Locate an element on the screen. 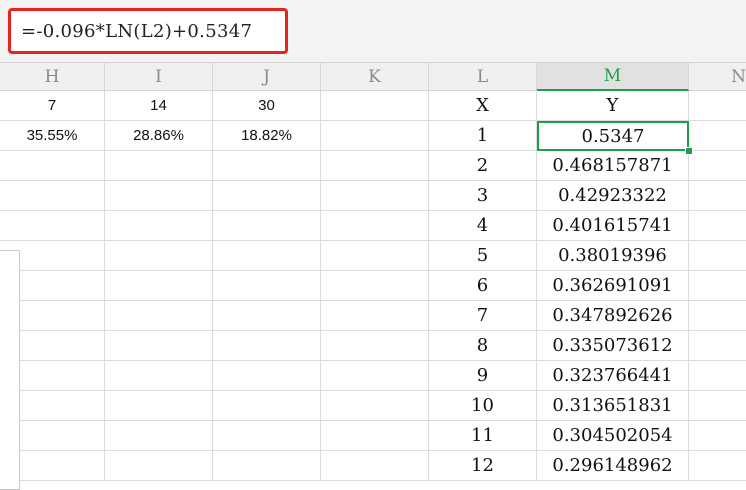 The image size is (746, 490). y-cell: 0.42923322 is located at coordinates (613, 196).